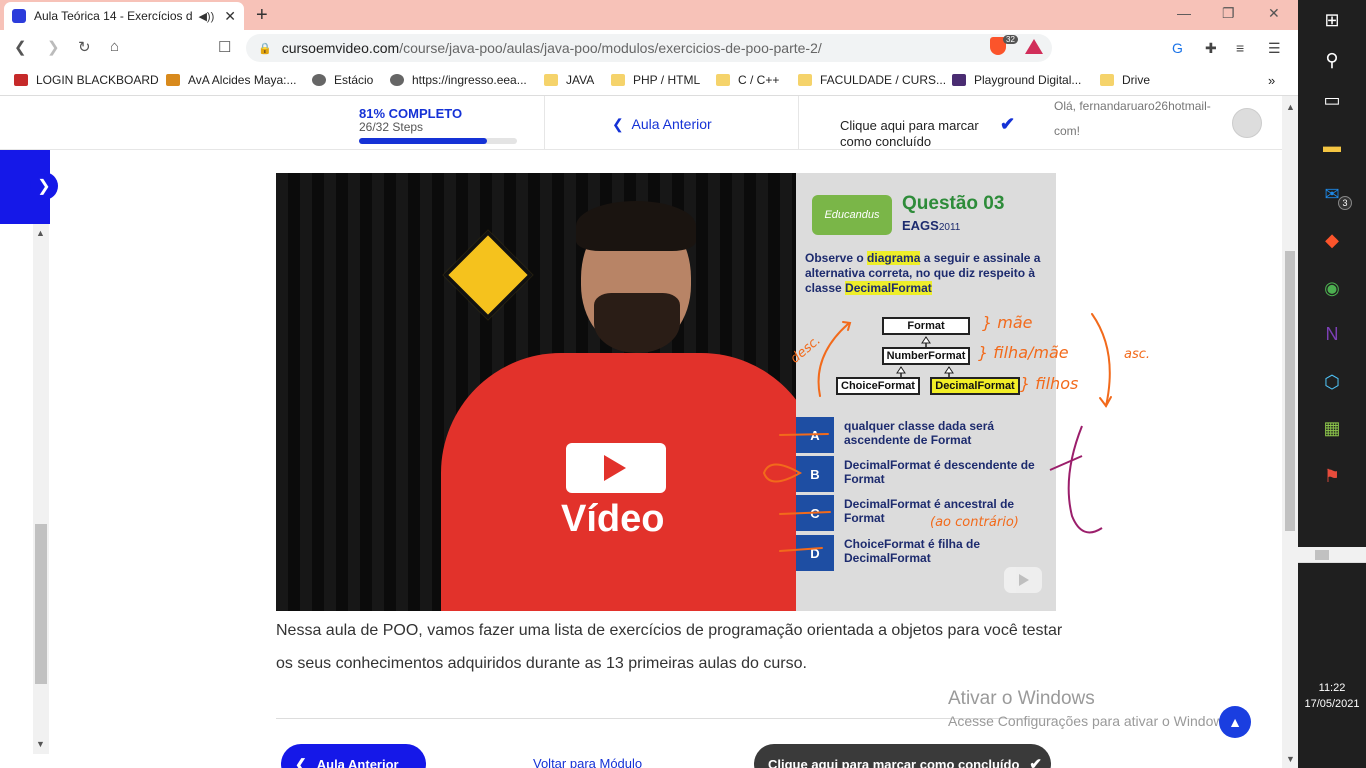 The image size is (1366, 768). I want to click on app-icon: ▦, so click(1332, 428).